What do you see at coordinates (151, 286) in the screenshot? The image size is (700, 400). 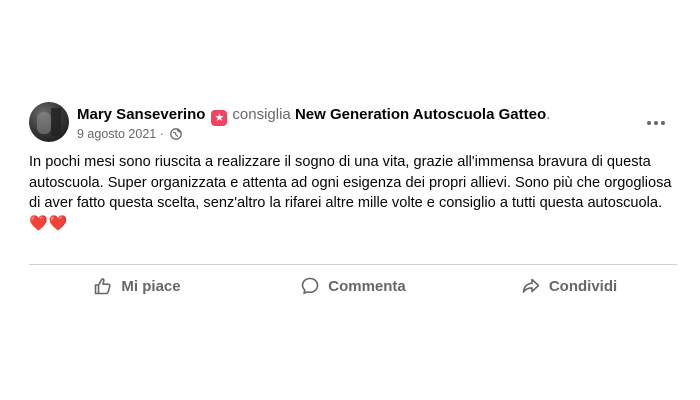 I see `like-label: Mi piace` at bounding box center [151, 286].